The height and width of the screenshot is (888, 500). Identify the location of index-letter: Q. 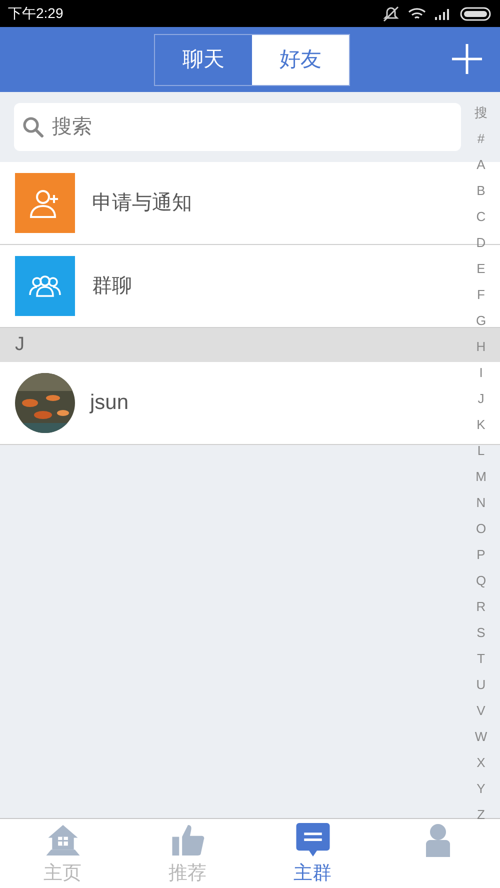
(481, 581).